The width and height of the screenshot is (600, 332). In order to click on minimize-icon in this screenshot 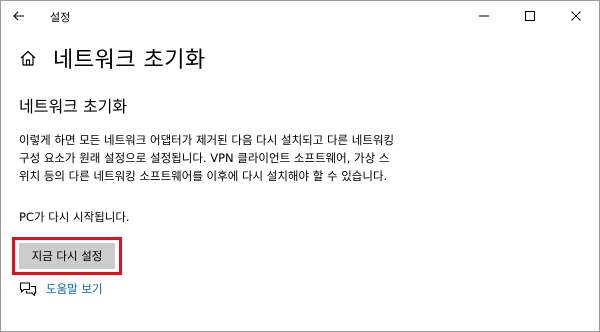, I will do `click(484, 16)`.